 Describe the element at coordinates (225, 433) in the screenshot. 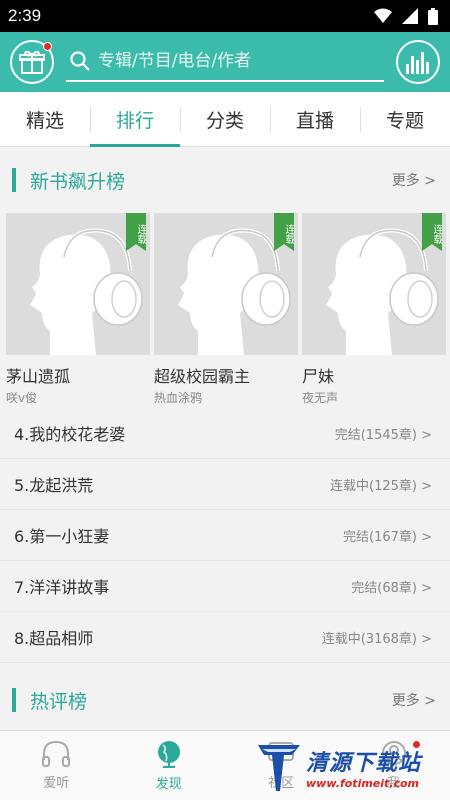

I see `list-item: 4.我的校花老婆 完结(1545章) >` at that location.